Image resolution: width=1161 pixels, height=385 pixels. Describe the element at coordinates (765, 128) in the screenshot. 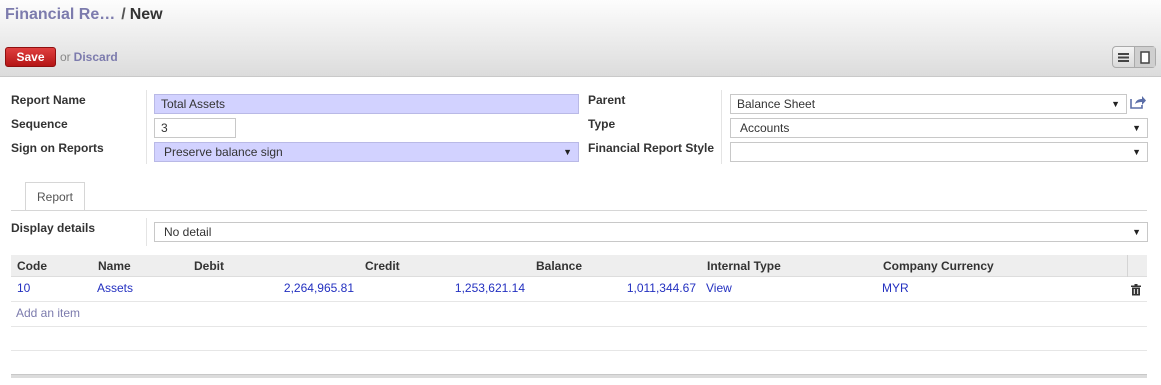

I see `type-value: Accounts` at that location.